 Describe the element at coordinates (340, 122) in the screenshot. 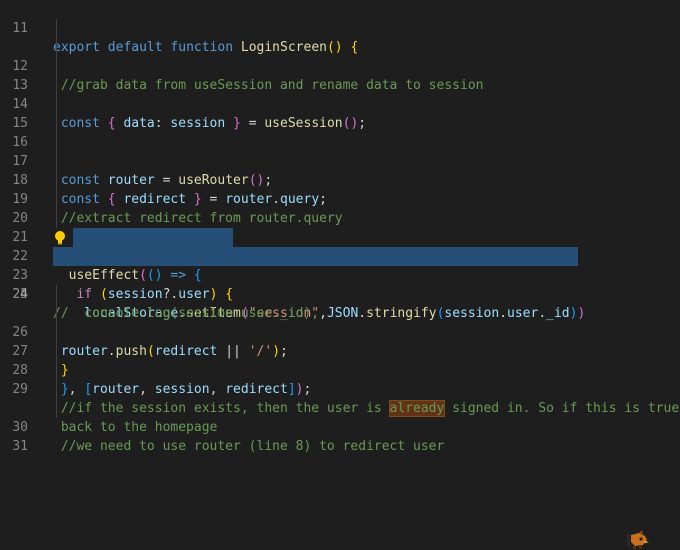

I see `code-line: 16` at that location.